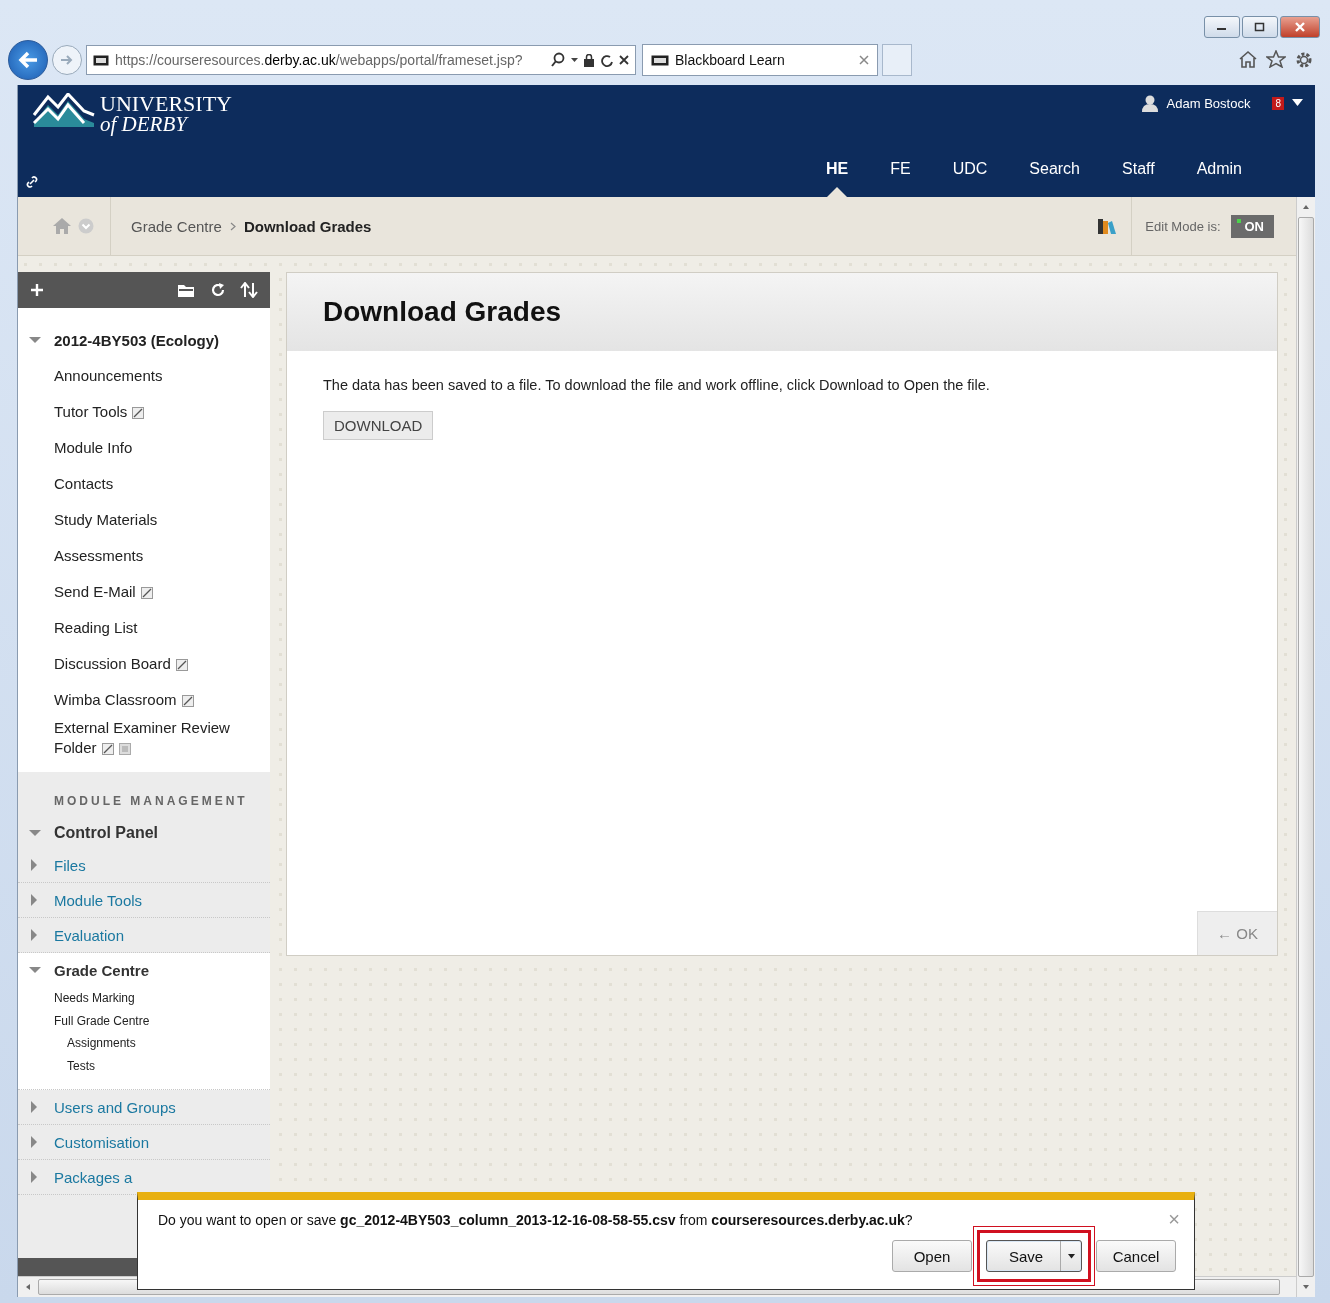  Describe the element at coordinates (28, 1287) in the screenshot. I see `scroll-left-icon` at that location.